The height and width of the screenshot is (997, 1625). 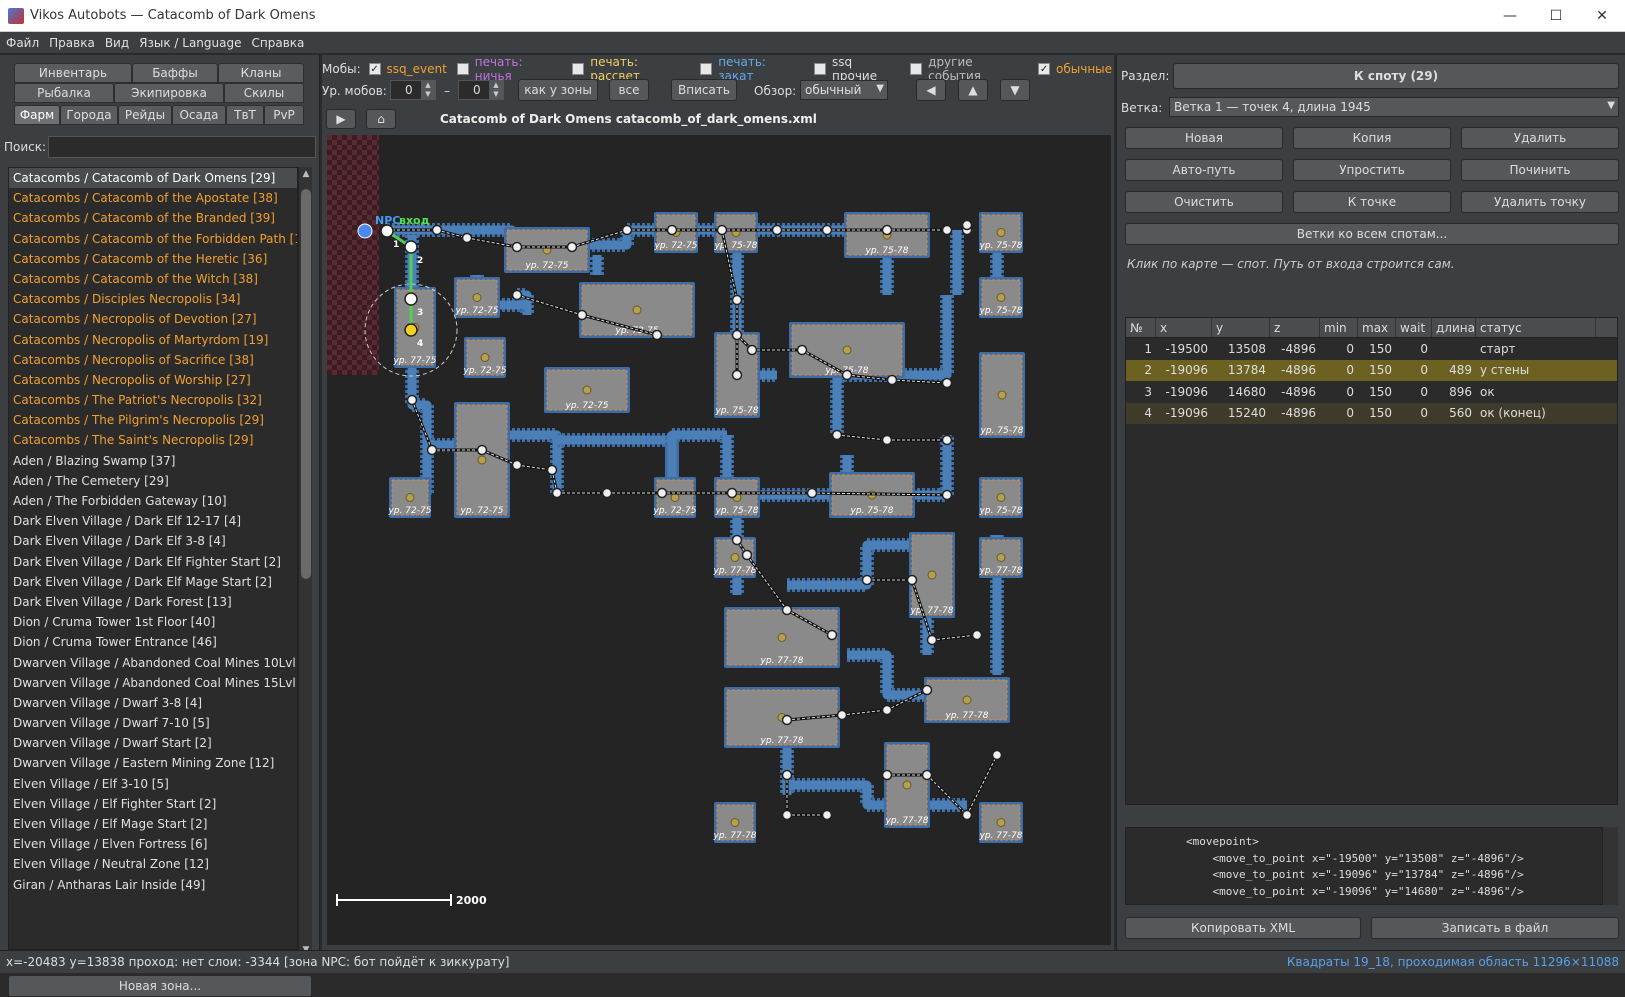 What do you see at coordinates (1371, 370) in the screenshot?
I see `table-row: 2 -19096 13784 -4896 0 150 0 489 у стены` at bounding box center [1371, 370].